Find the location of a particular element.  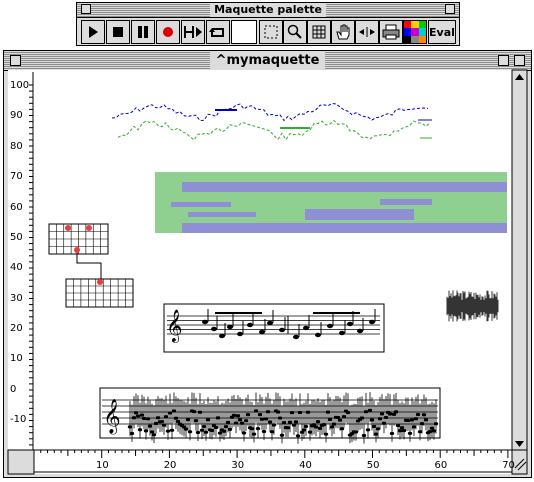

x-tick-label: 50 is located at coordinates (373, 465).